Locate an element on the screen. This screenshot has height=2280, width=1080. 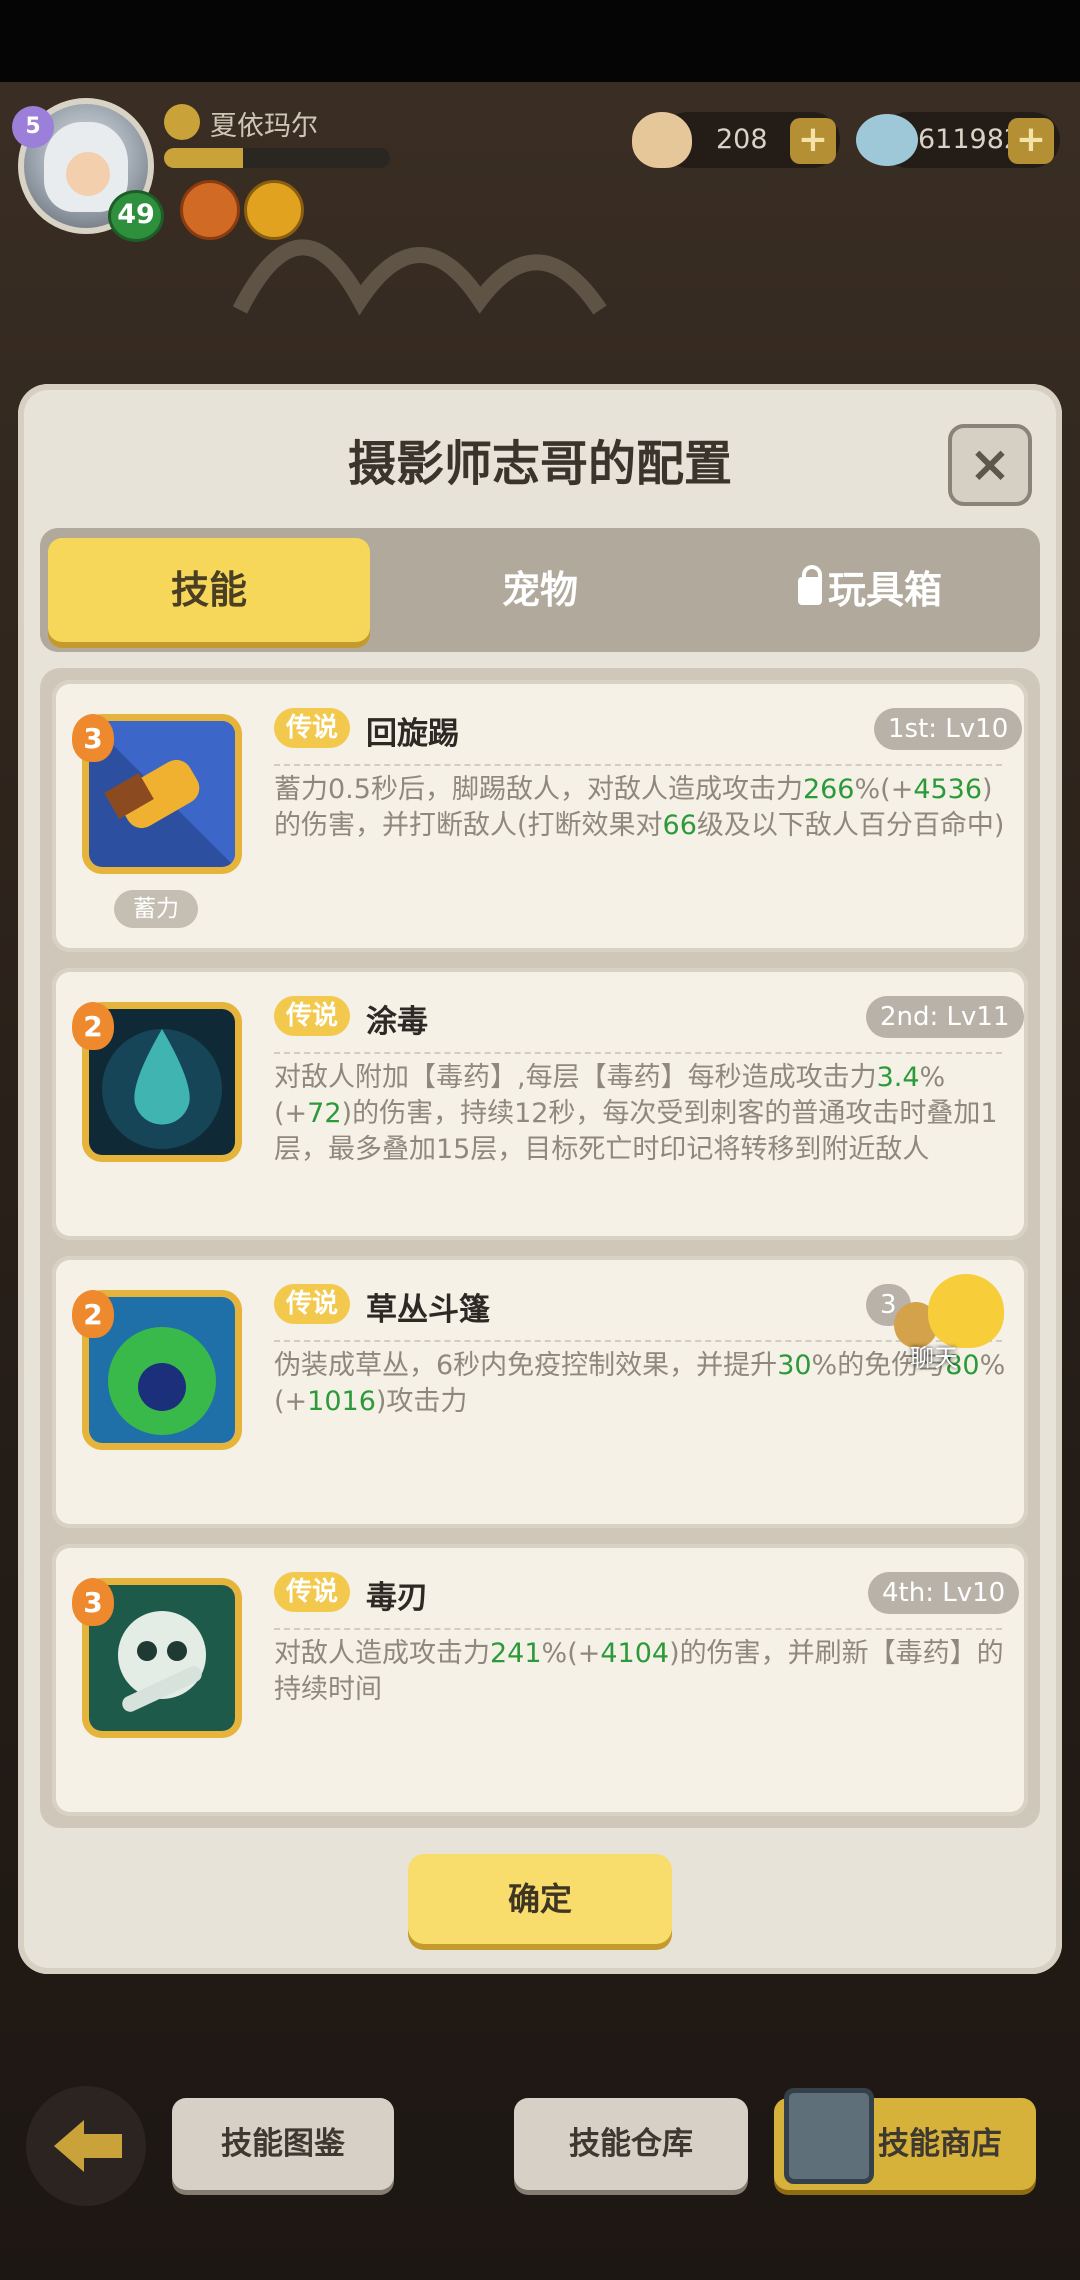
skill-name: 涂毒 is located at coordinates (397, 1022).